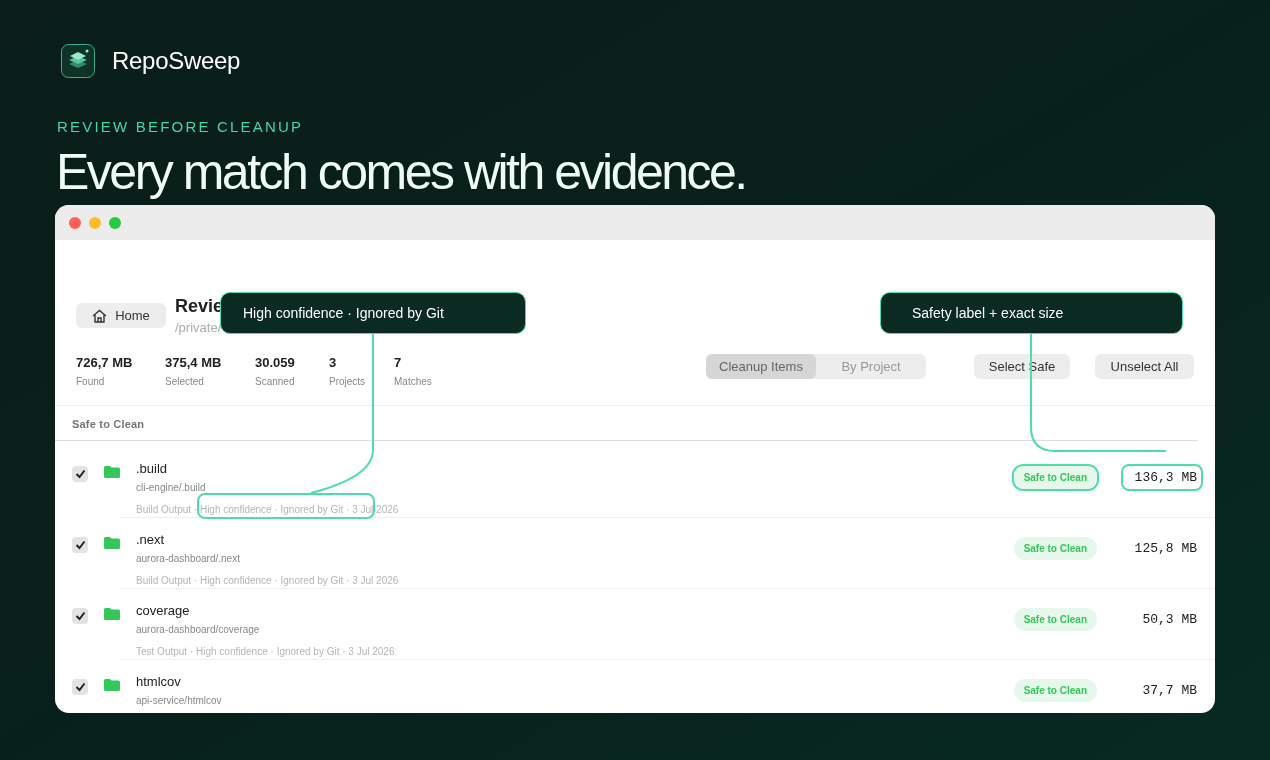  I want to click on item-path: aurora-dashboard/coverage, so click(198, 630).